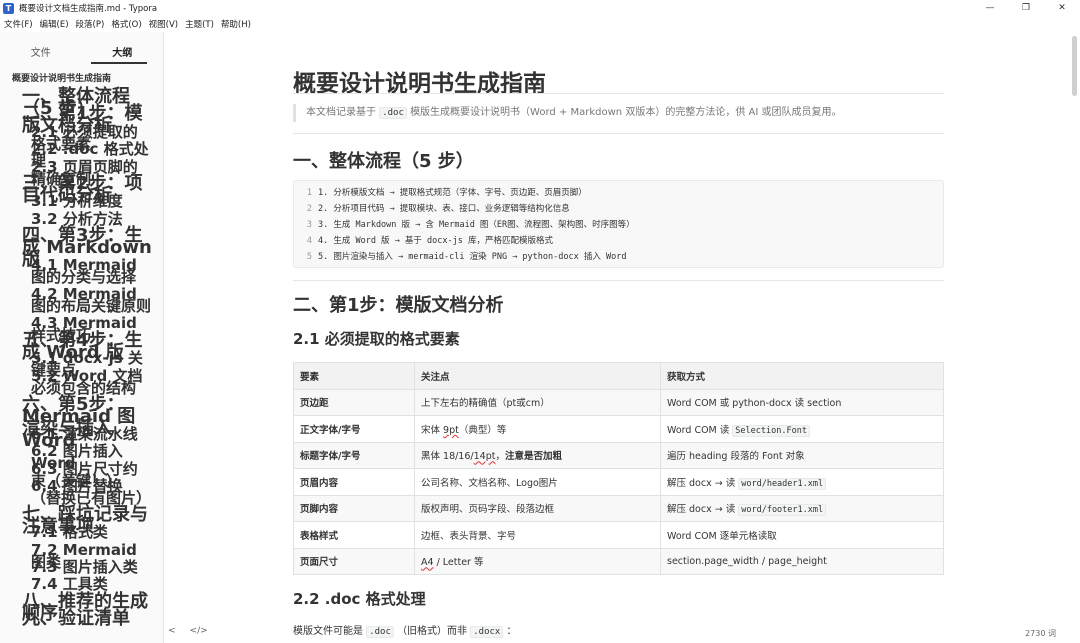 This screenshot has height=643, width=1080. Describe the element at coordinates (482, 430) in the screenshot. I see `cell-text: （典型）等` at that location.